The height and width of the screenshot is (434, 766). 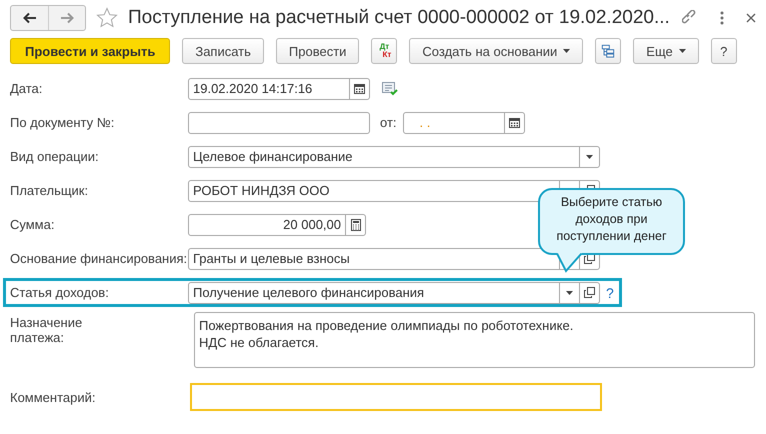 What do you see at coordinates (355, 224) in the screenshot?
I see `calculator-icon` at bounding box center [355, 224].